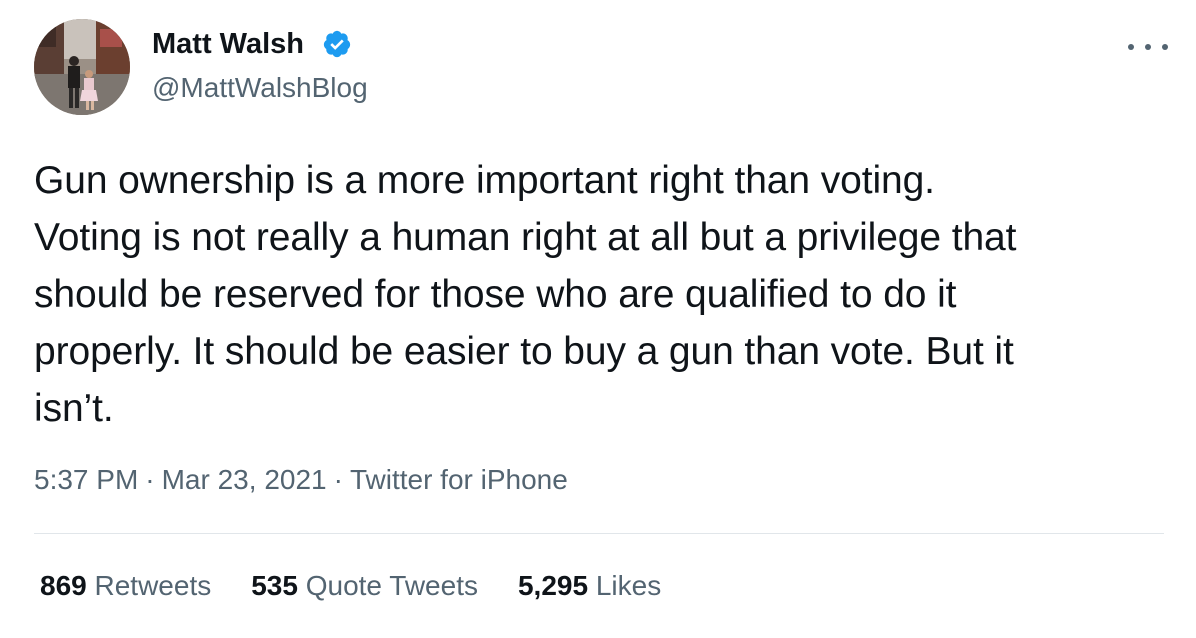 This screenshot has width=1196, height=638. I want to click on avatar, so click(82, 67).